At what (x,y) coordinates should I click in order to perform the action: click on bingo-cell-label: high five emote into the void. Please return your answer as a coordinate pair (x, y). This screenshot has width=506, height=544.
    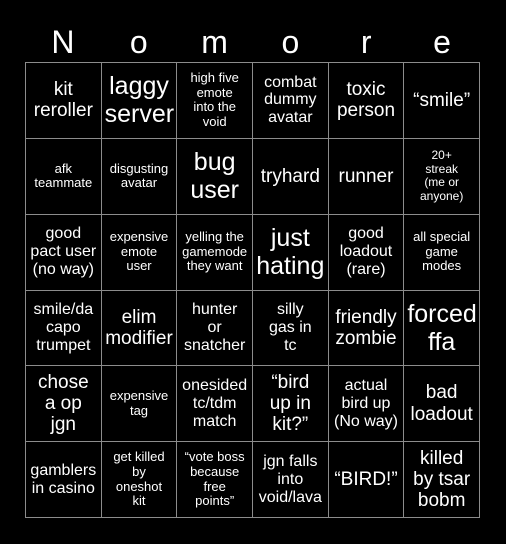
    Looking at the image, I should click on (214, 99).